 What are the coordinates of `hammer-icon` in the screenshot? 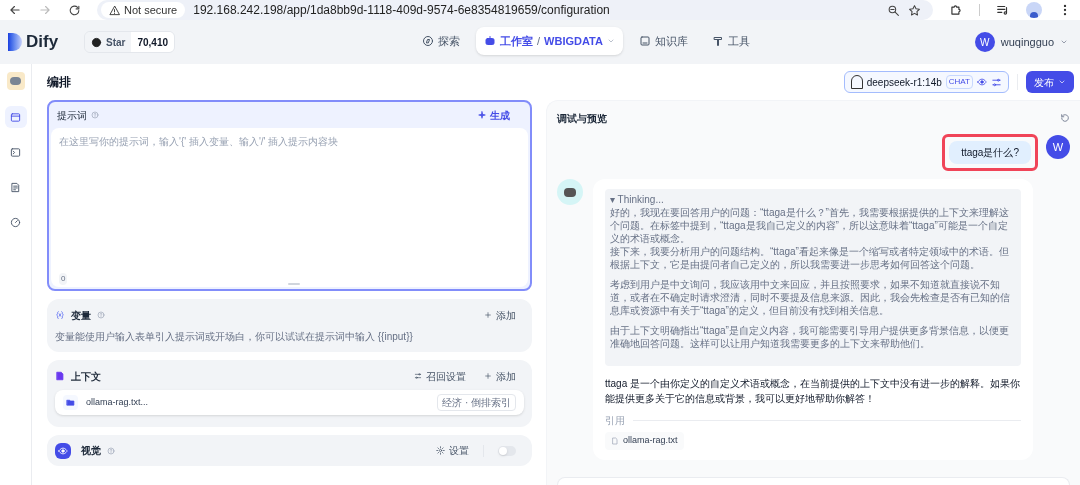 It's located at (717, 41).